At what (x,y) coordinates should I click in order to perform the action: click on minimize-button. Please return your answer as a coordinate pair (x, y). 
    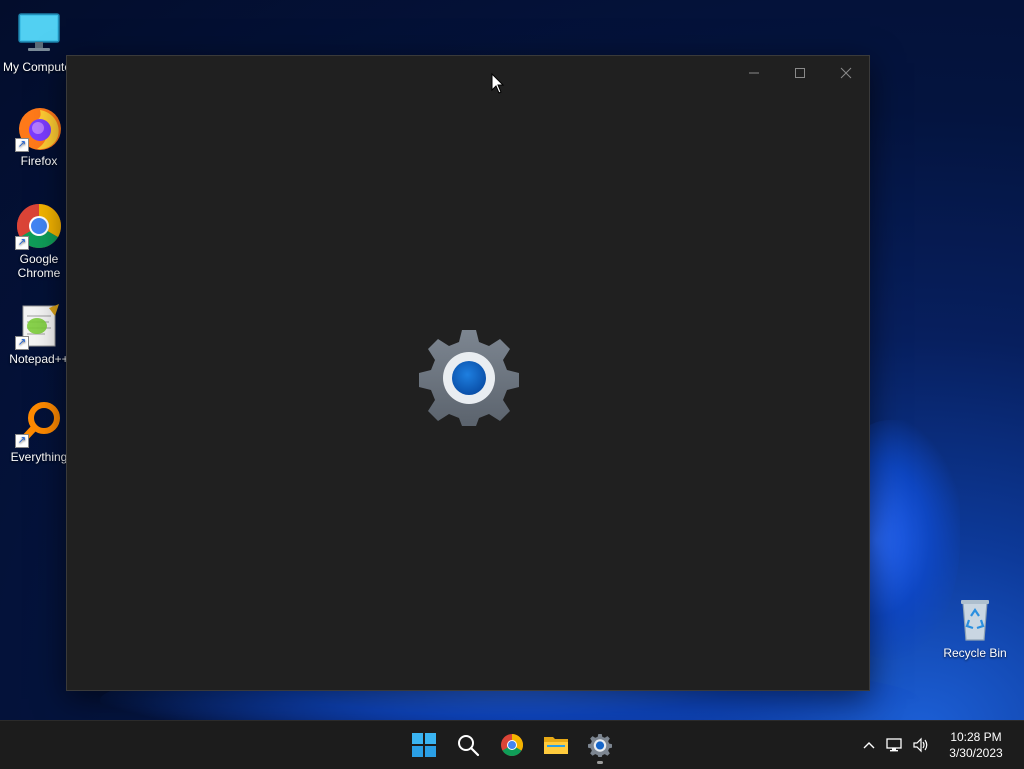
    Looking at the image, I should click on (754, 73).